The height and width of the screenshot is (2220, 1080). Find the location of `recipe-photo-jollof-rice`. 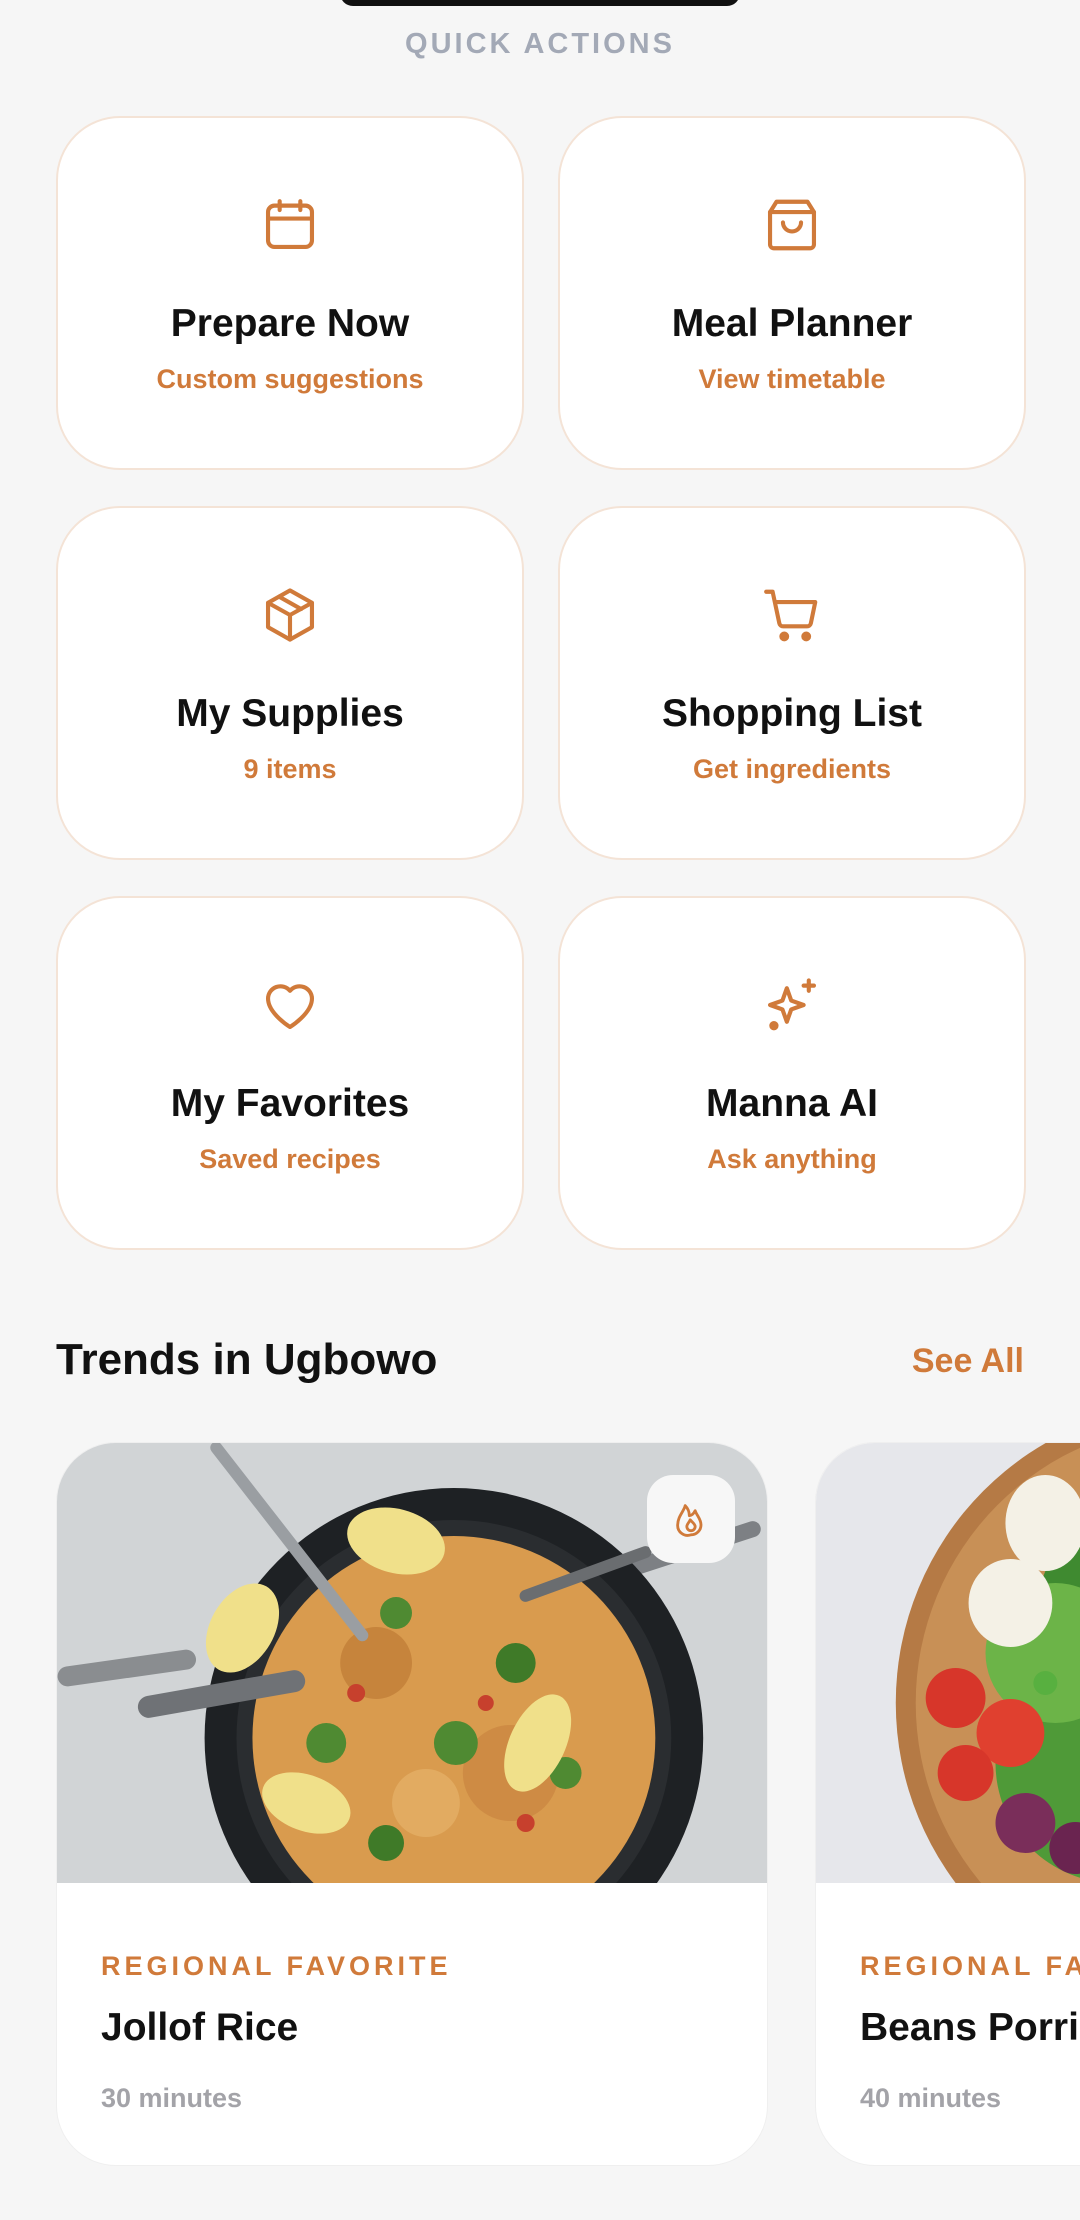

recipe-photo-jollof-rice is located at coordinates (412, 1663).